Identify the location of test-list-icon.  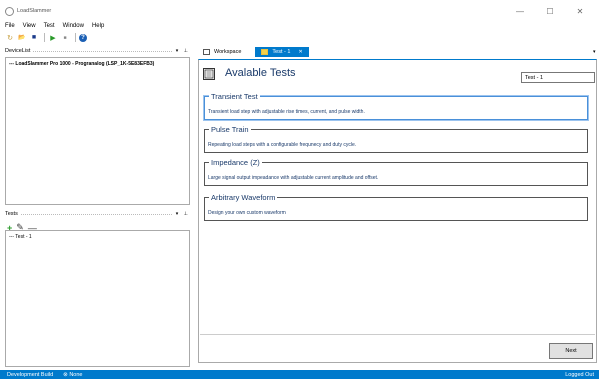
(209, 74).